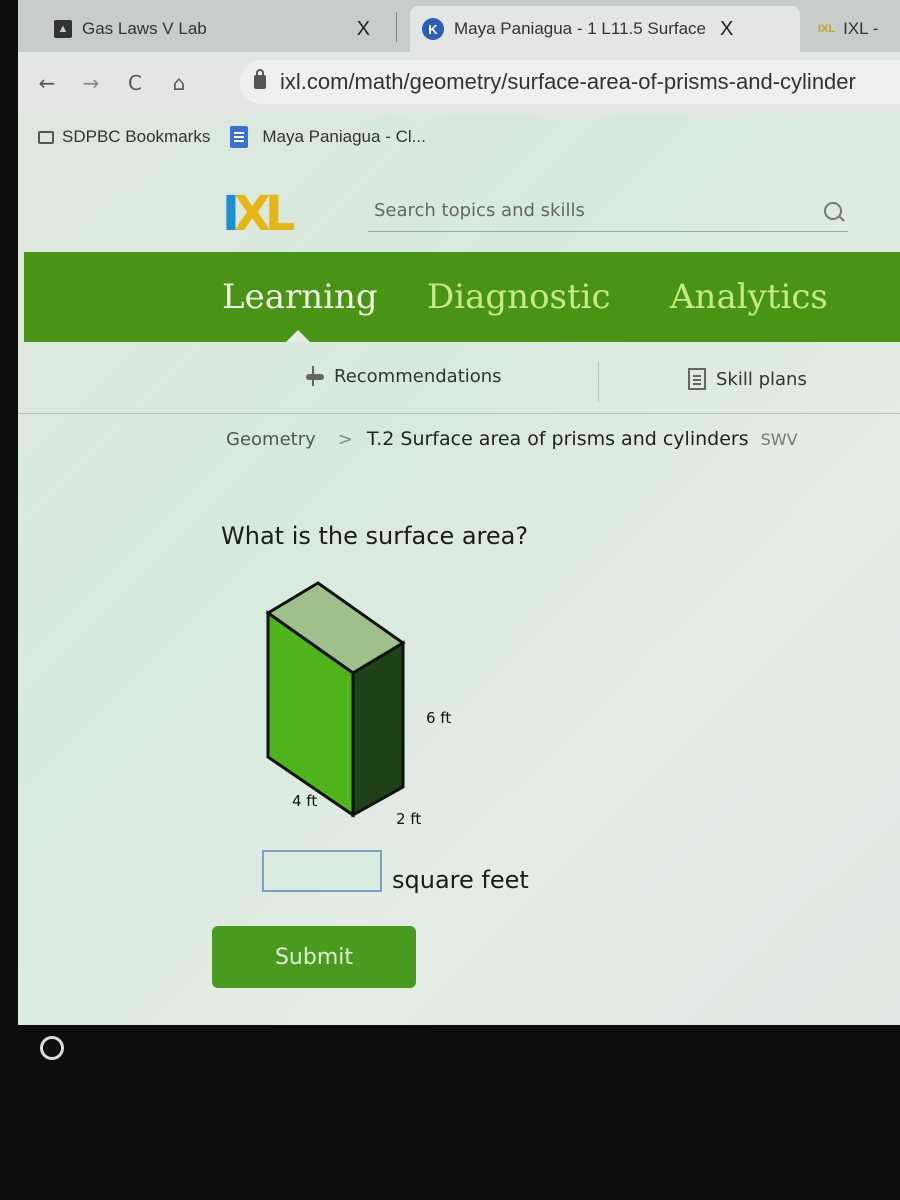 This screenshot has height=1200, width=900. Describe the element at coordinates (439, 718) in the screenshot. I see `height-label: 6 ft` at that location.